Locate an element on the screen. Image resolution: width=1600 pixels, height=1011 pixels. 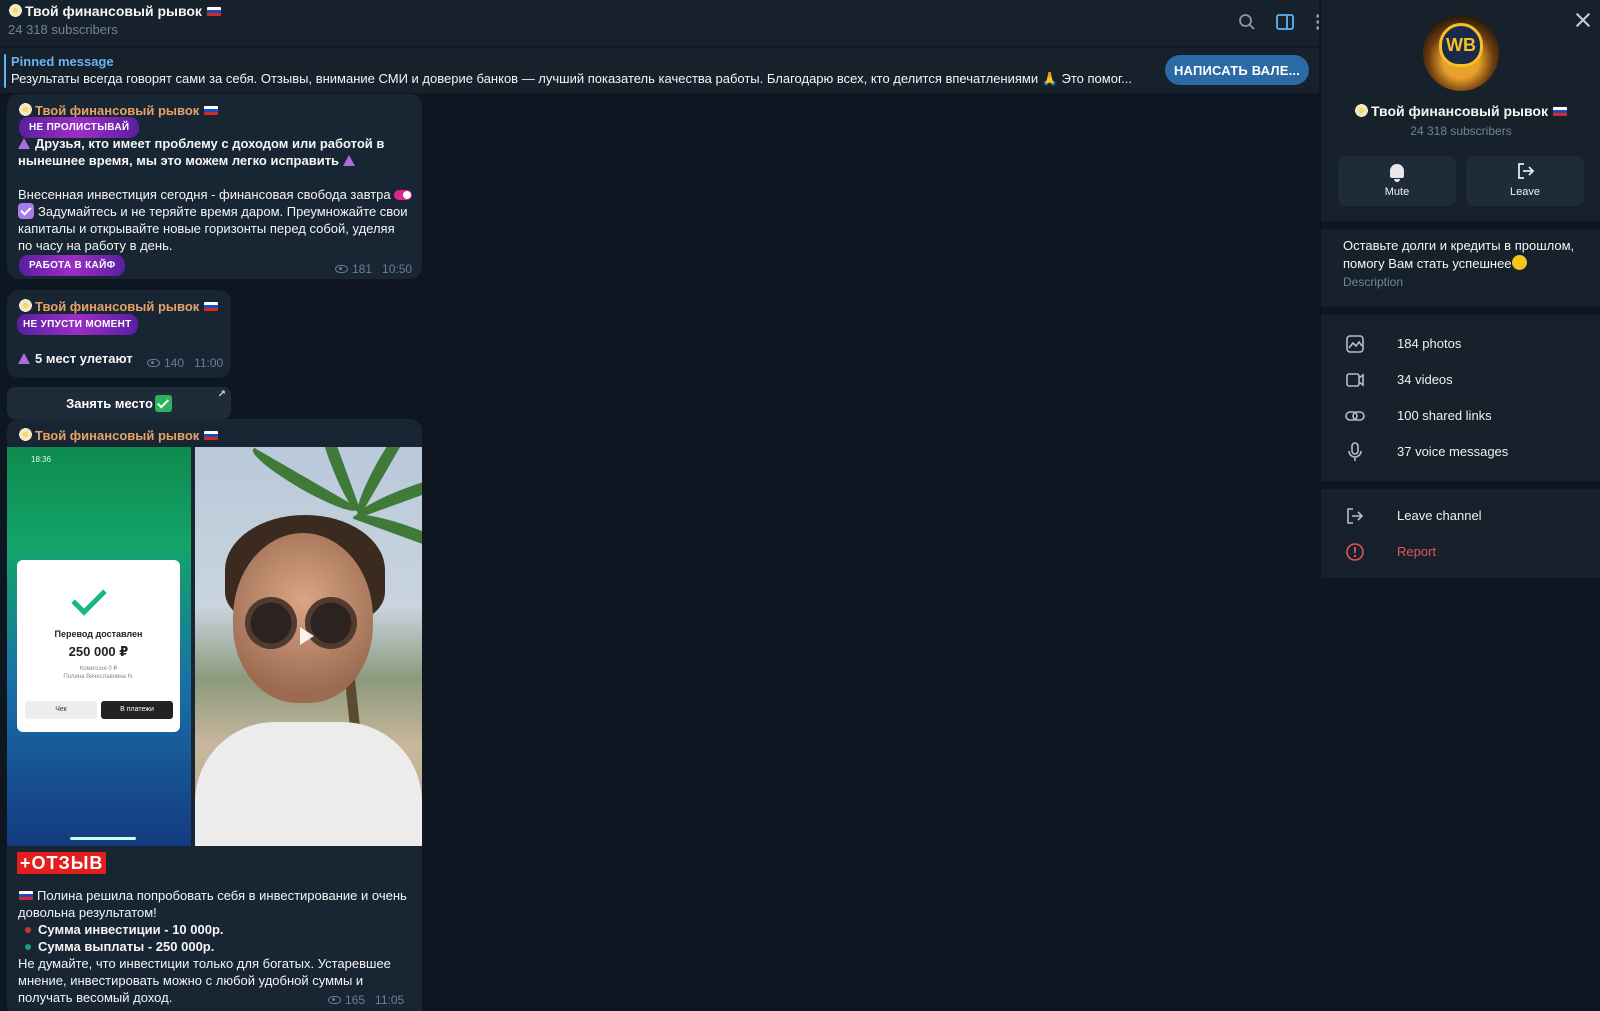
message-meta: 140 11:00 is located at coordinates (185, 363).